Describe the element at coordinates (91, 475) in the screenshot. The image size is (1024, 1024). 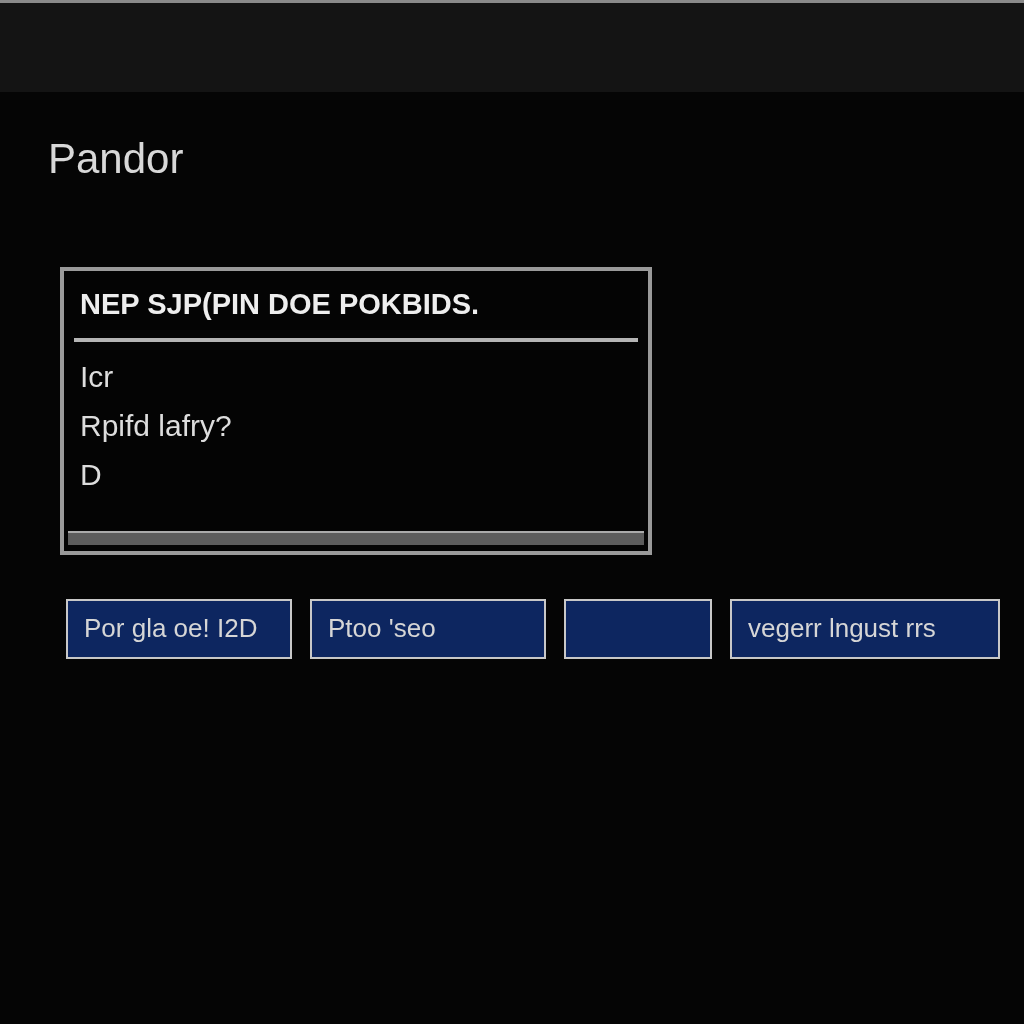
I see `dialog-text: D` at that location.